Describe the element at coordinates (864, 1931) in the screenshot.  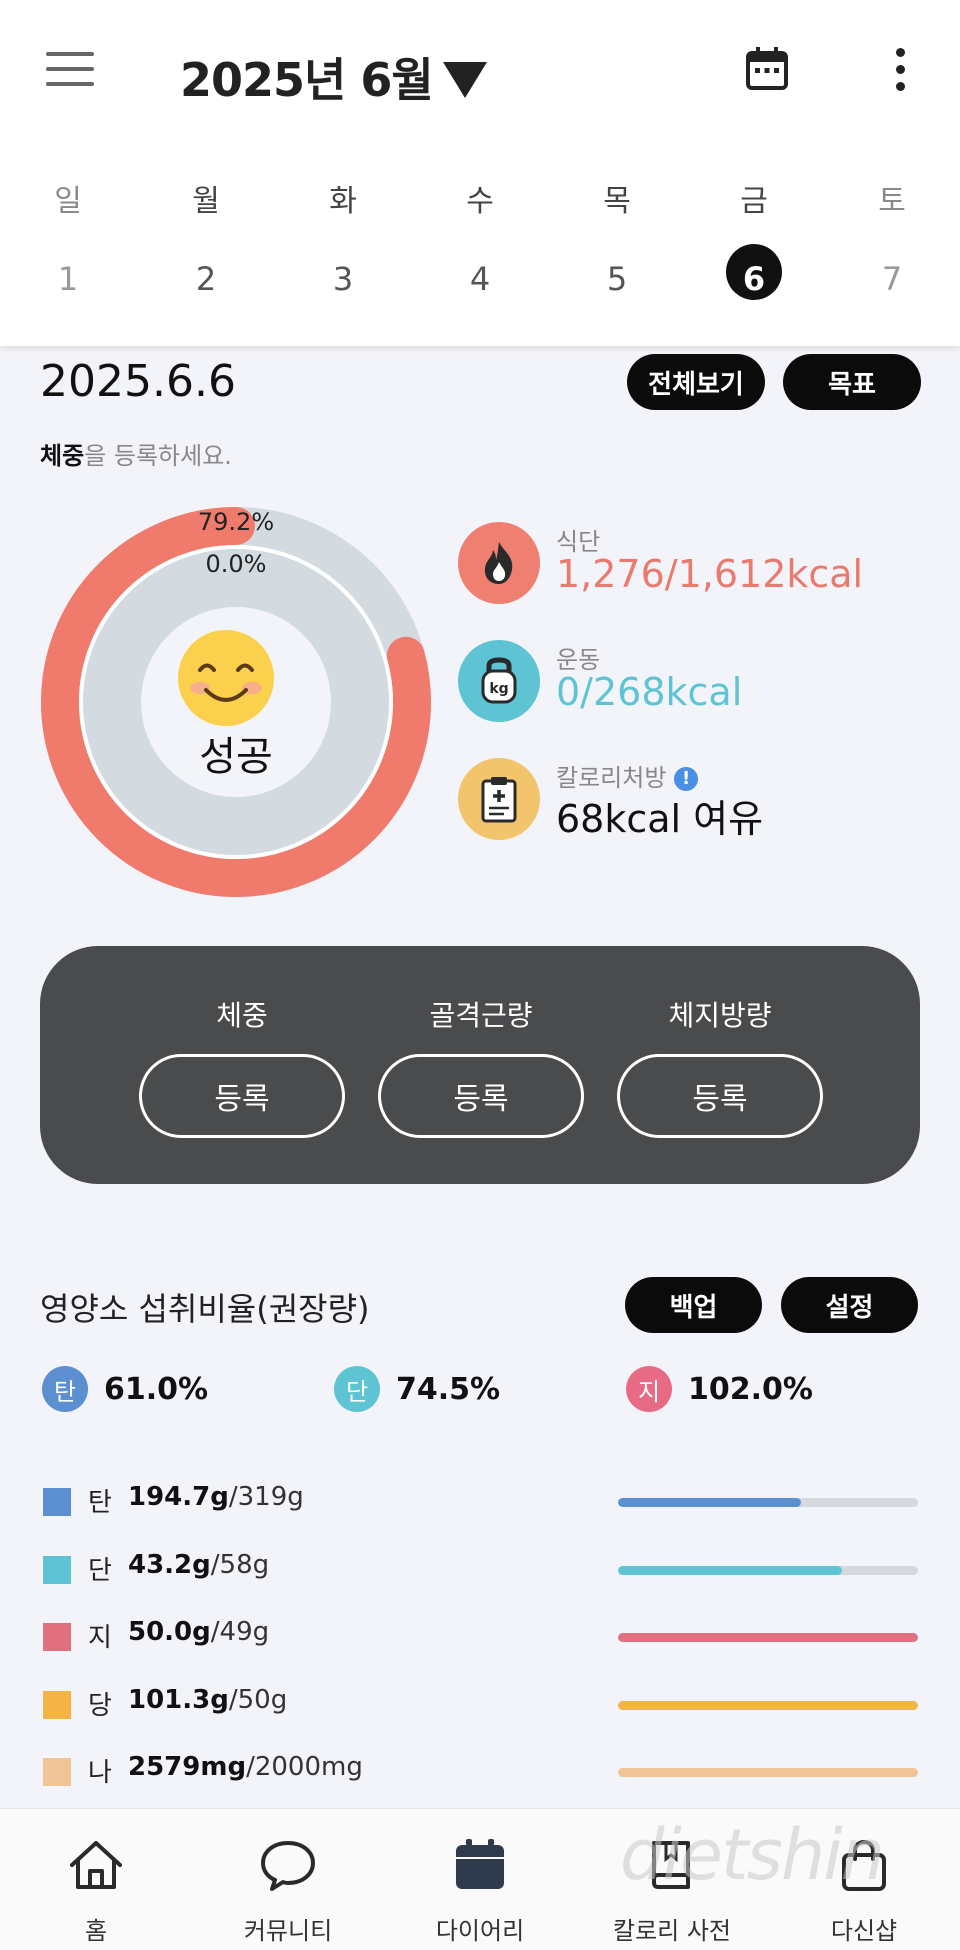
I see `nav-label: 다신샵` at that location.